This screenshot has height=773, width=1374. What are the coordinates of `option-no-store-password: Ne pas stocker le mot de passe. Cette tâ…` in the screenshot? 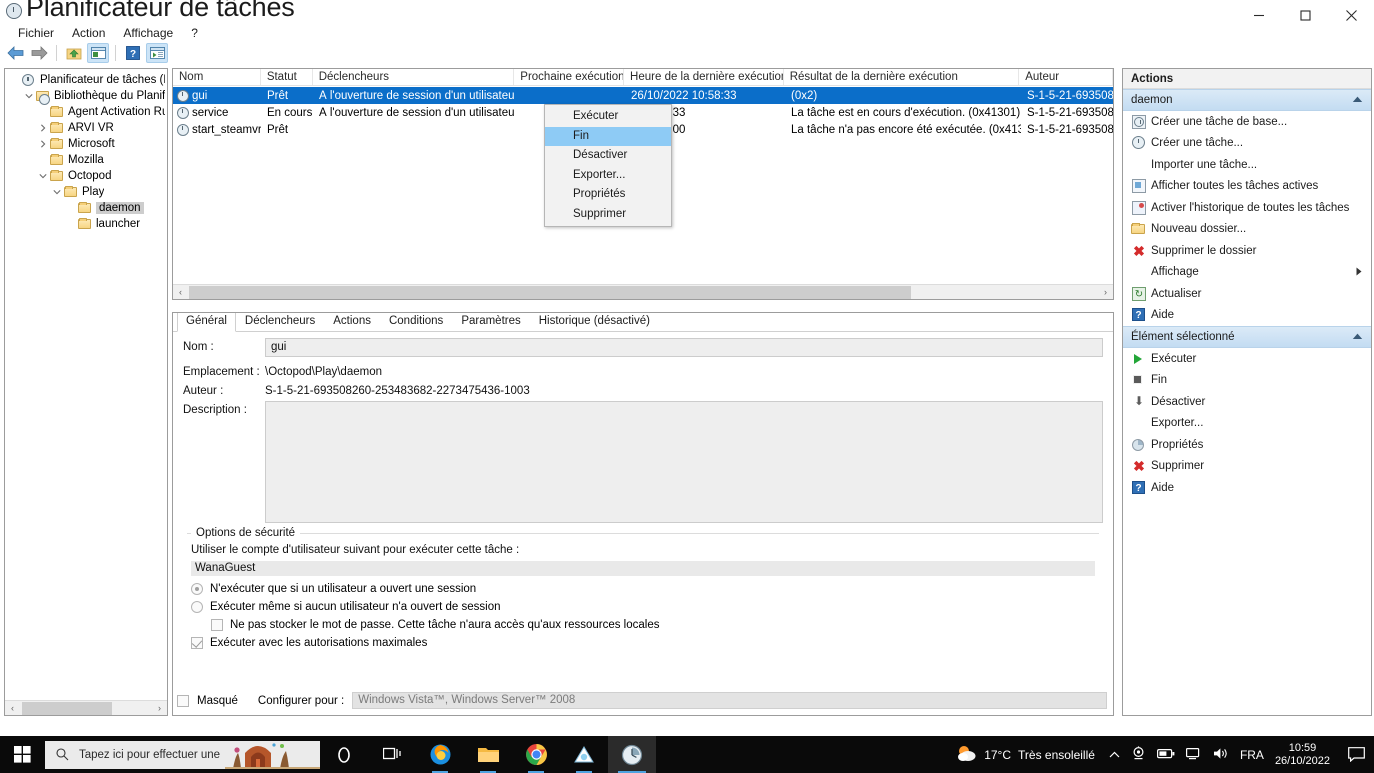 It's located at (655, 625).